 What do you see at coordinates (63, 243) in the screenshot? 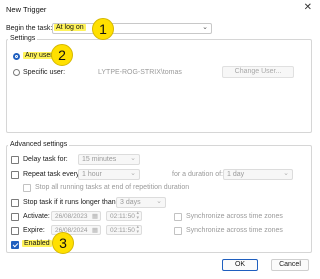
I see `annotation-badge-3: 3` at bounding box center [63, 243].